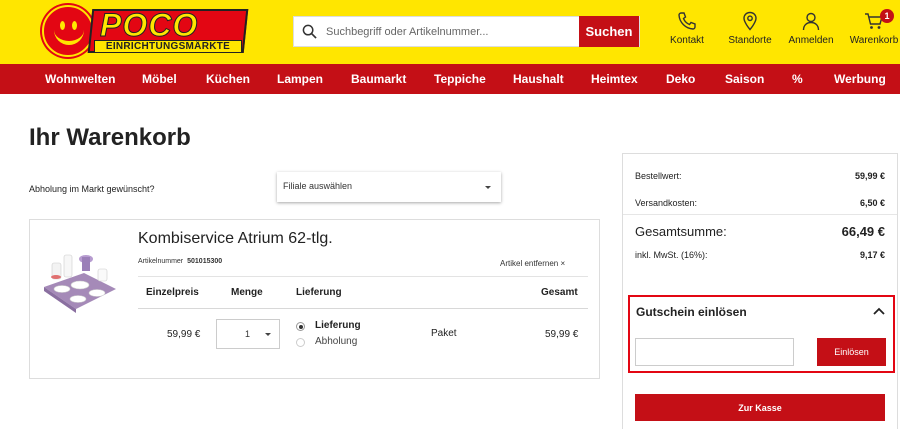 The image size is (900, 429). What do you see at coordinates (760, 176) in the screenshot?
I see `order-value-row: Bestellwert: 59,99 €` at bounding box center [760, 176].